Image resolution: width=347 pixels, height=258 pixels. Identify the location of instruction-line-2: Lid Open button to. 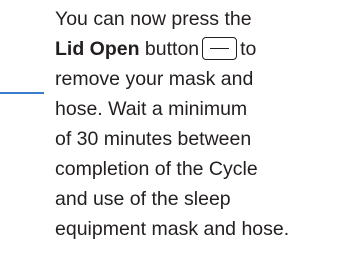
(200, 49).